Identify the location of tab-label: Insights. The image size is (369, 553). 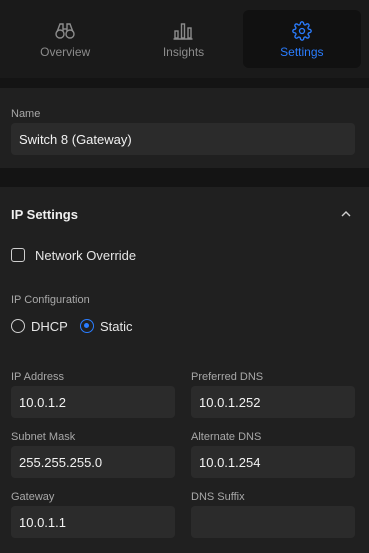
(183, 51).